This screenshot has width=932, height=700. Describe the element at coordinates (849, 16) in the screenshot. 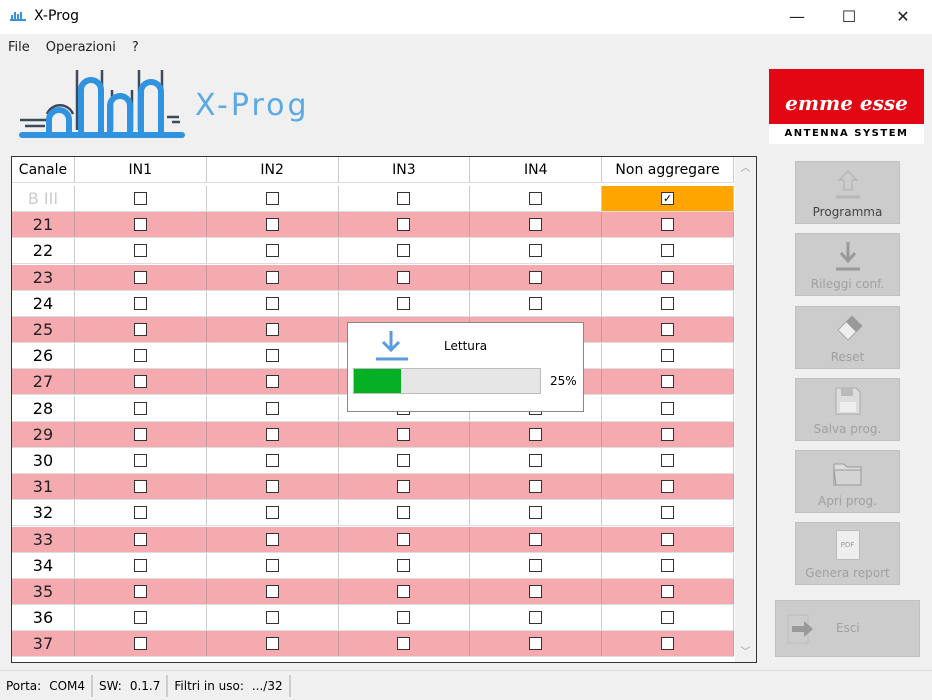

I see `maximize-button: ☐` at that location.